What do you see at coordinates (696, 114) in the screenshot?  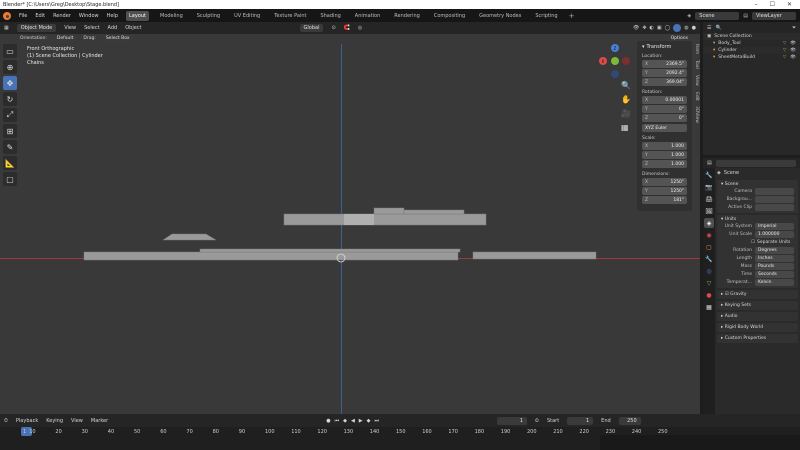 I see `tab-3dview: 3DView` at bounding box center [696, 114].